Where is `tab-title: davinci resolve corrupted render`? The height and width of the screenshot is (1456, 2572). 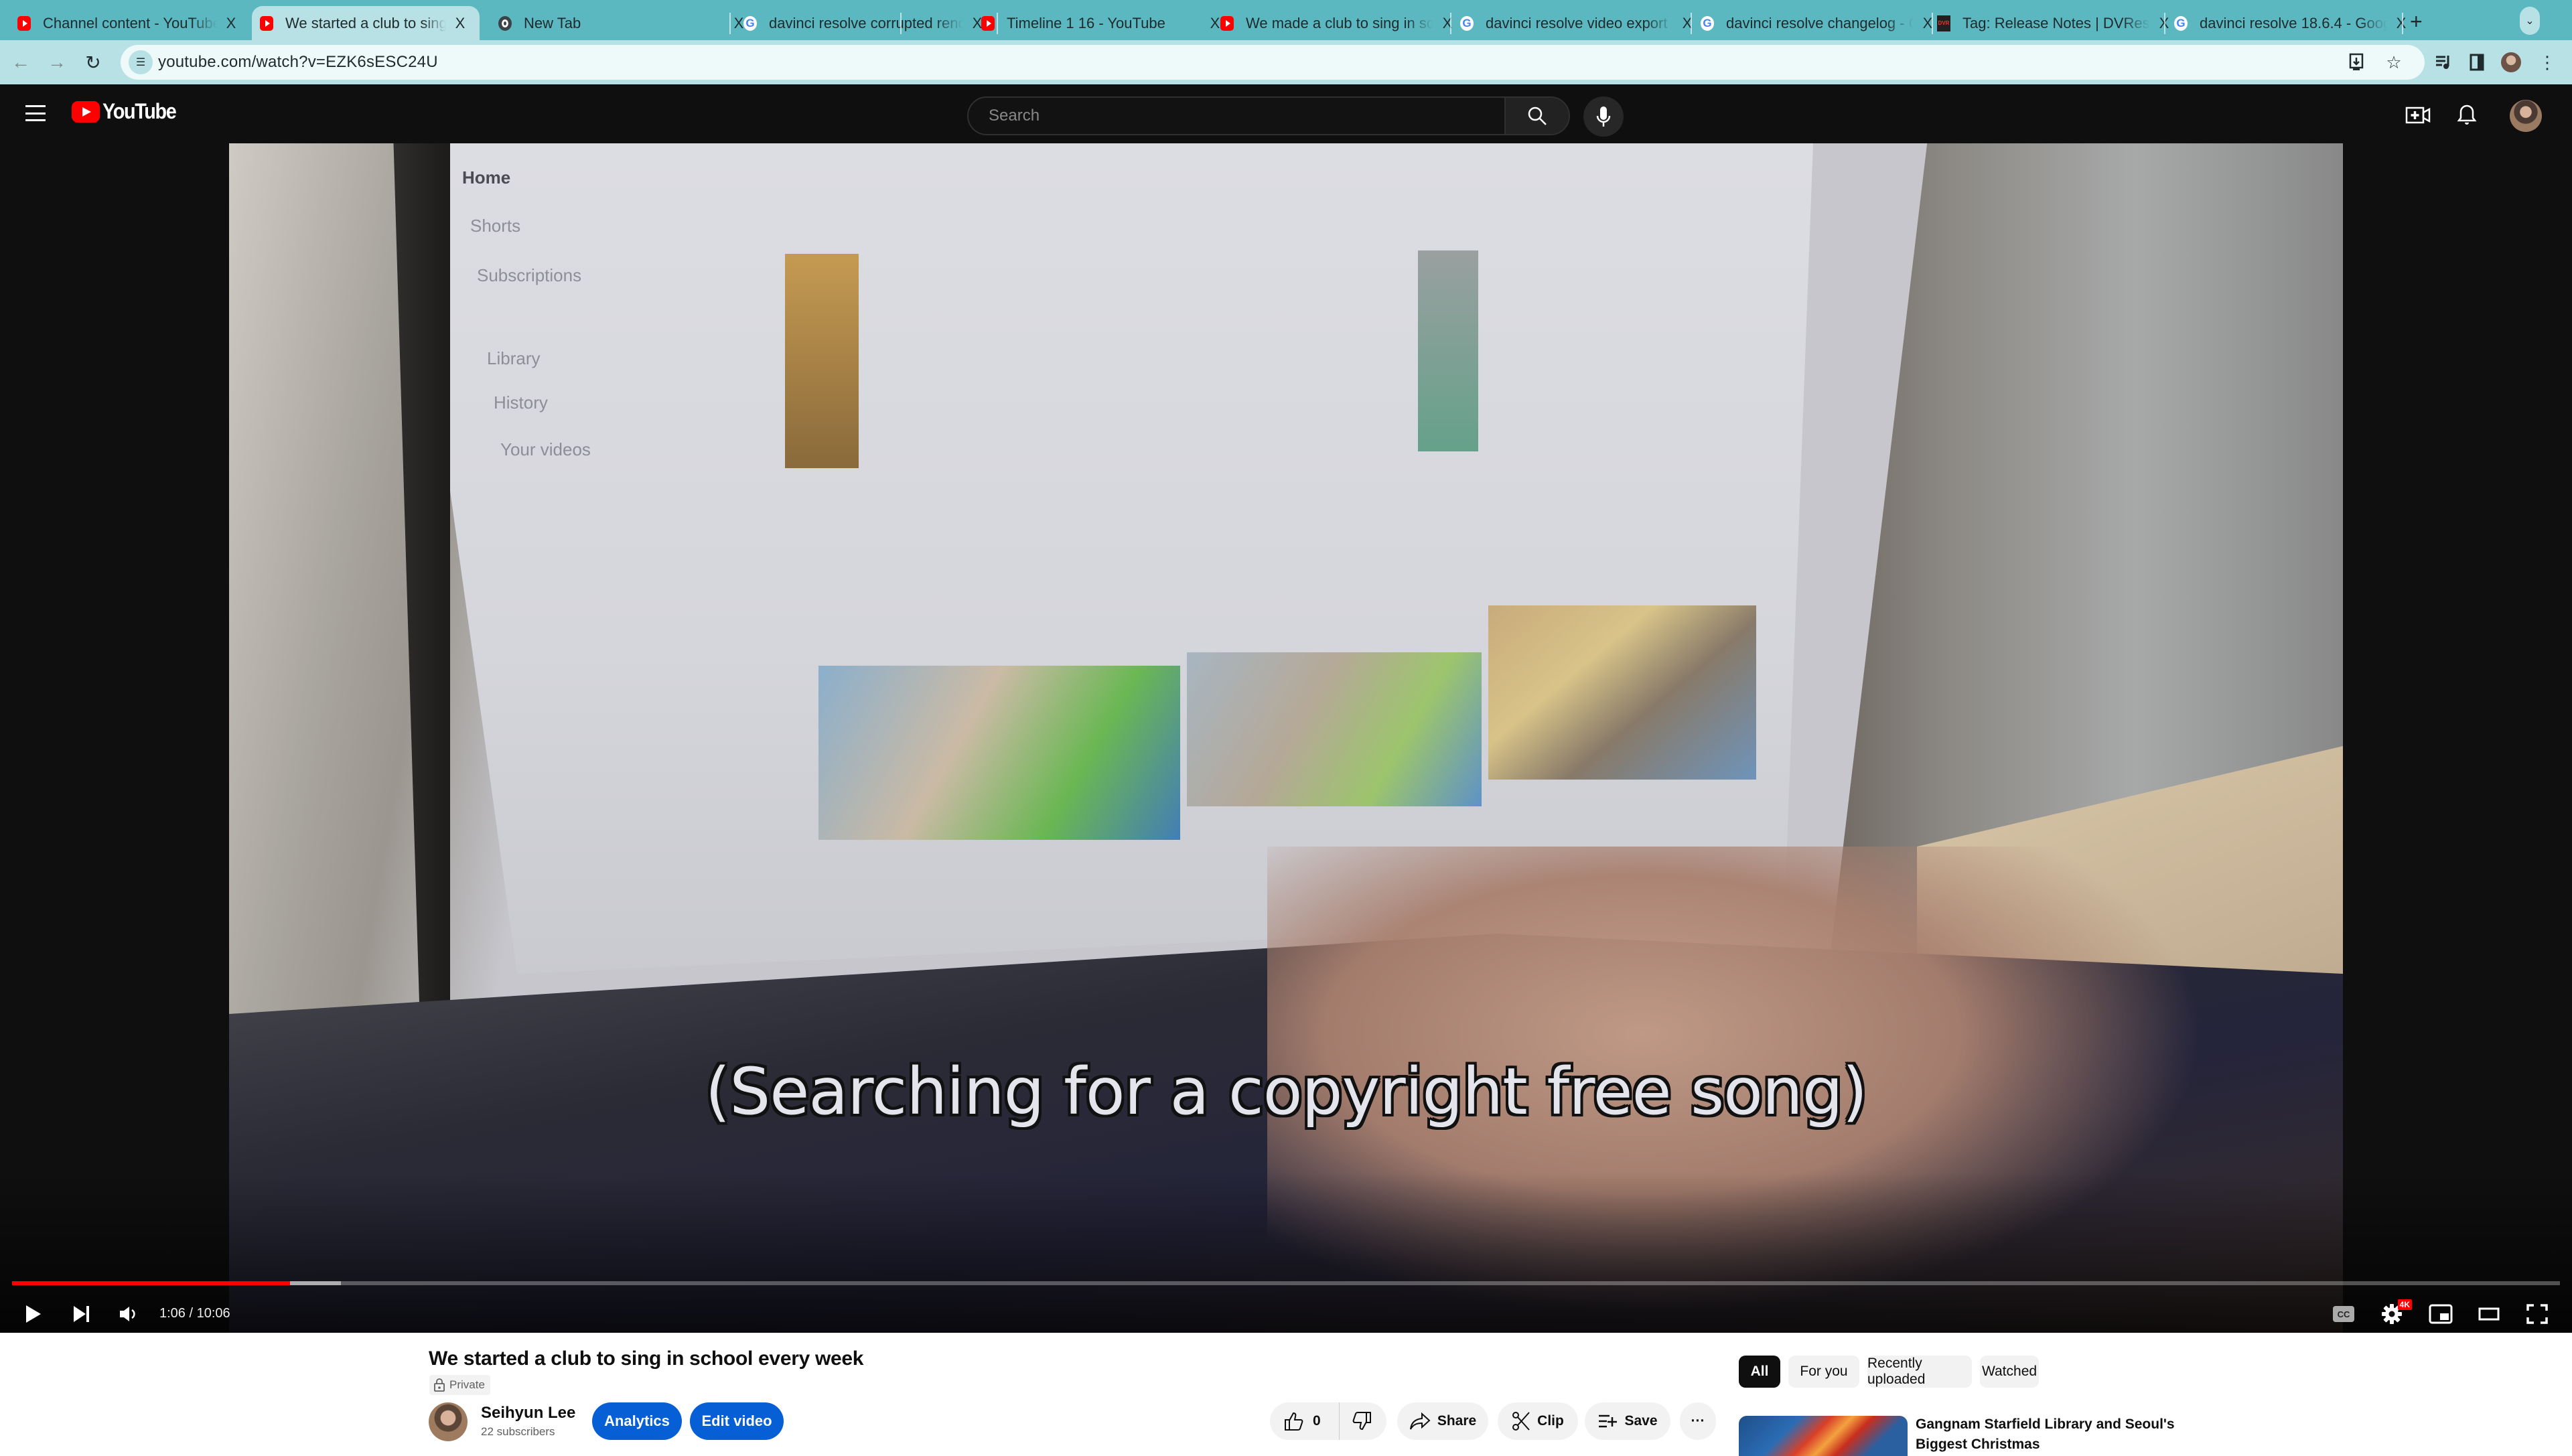
tab-title: davinci resolve corrupted render is located at coordinates (866, 22).